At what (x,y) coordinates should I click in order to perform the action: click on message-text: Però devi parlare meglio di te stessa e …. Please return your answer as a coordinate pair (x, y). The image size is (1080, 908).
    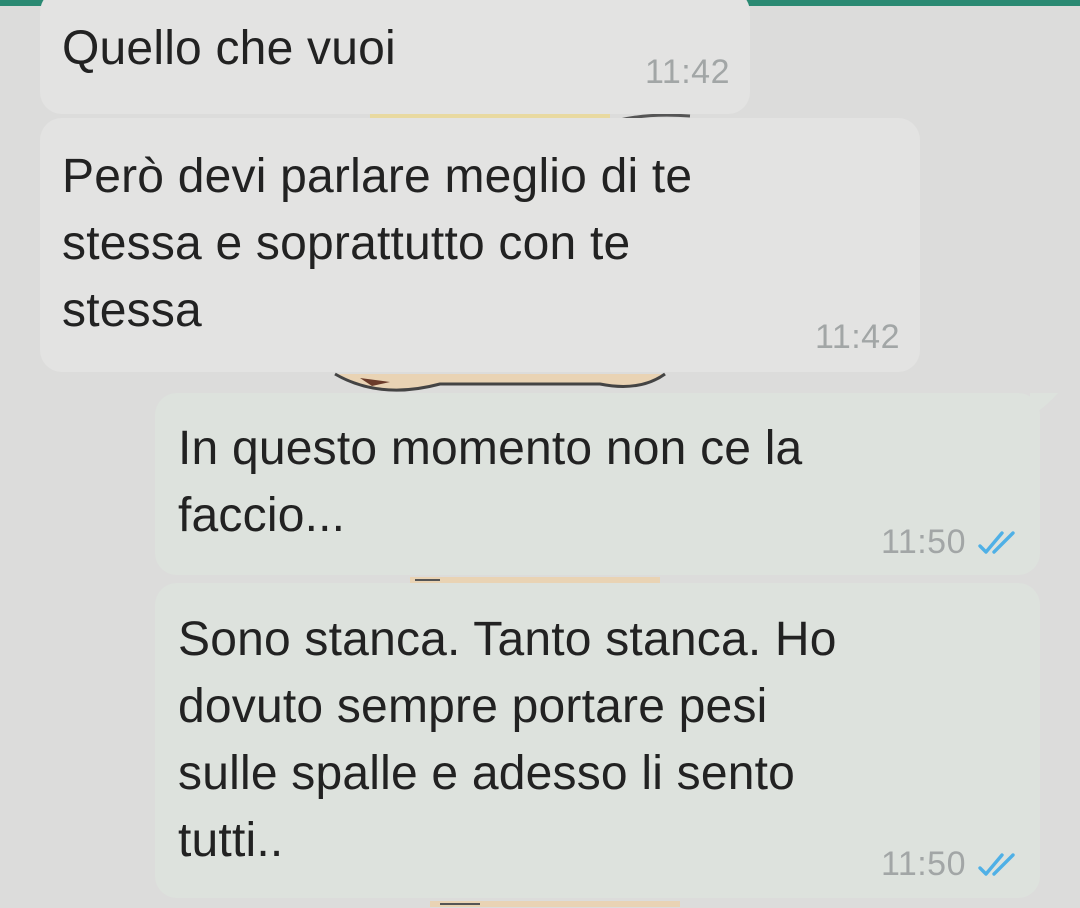
    Looking at the image, I should click on (377, 243).